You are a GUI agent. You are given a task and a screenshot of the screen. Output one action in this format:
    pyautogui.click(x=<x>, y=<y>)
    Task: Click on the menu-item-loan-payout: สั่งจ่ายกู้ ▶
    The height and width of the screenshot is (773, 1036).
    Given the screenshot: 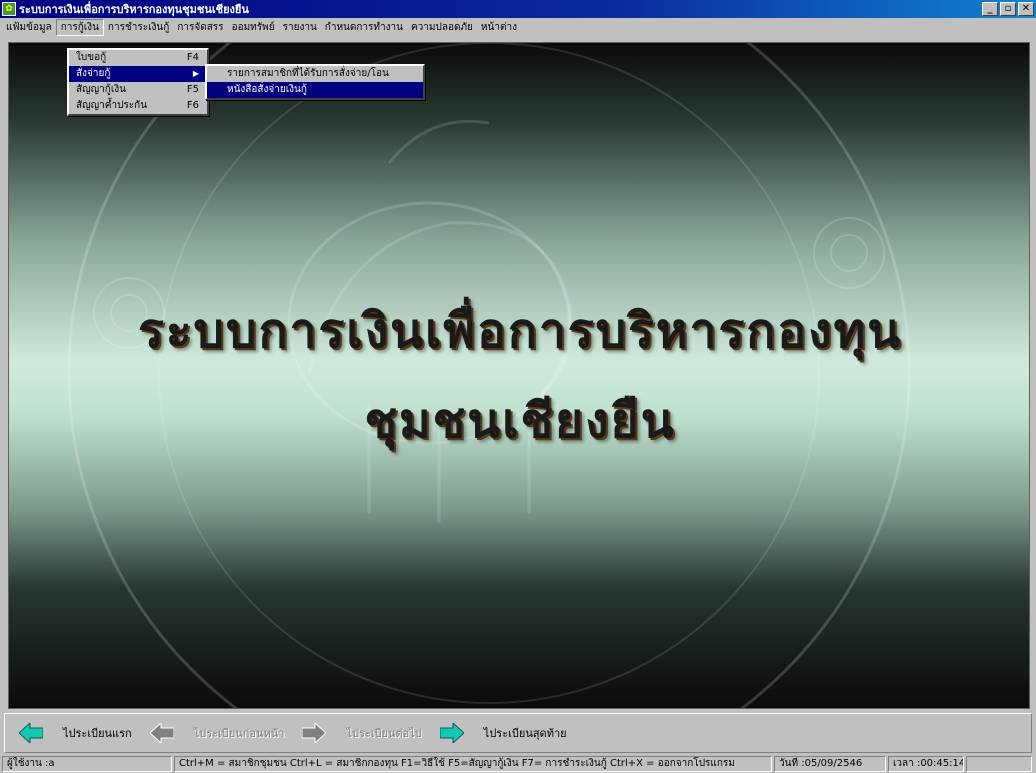 What is the action you would take?
    pyautogui.click(x=138, y=74)
    